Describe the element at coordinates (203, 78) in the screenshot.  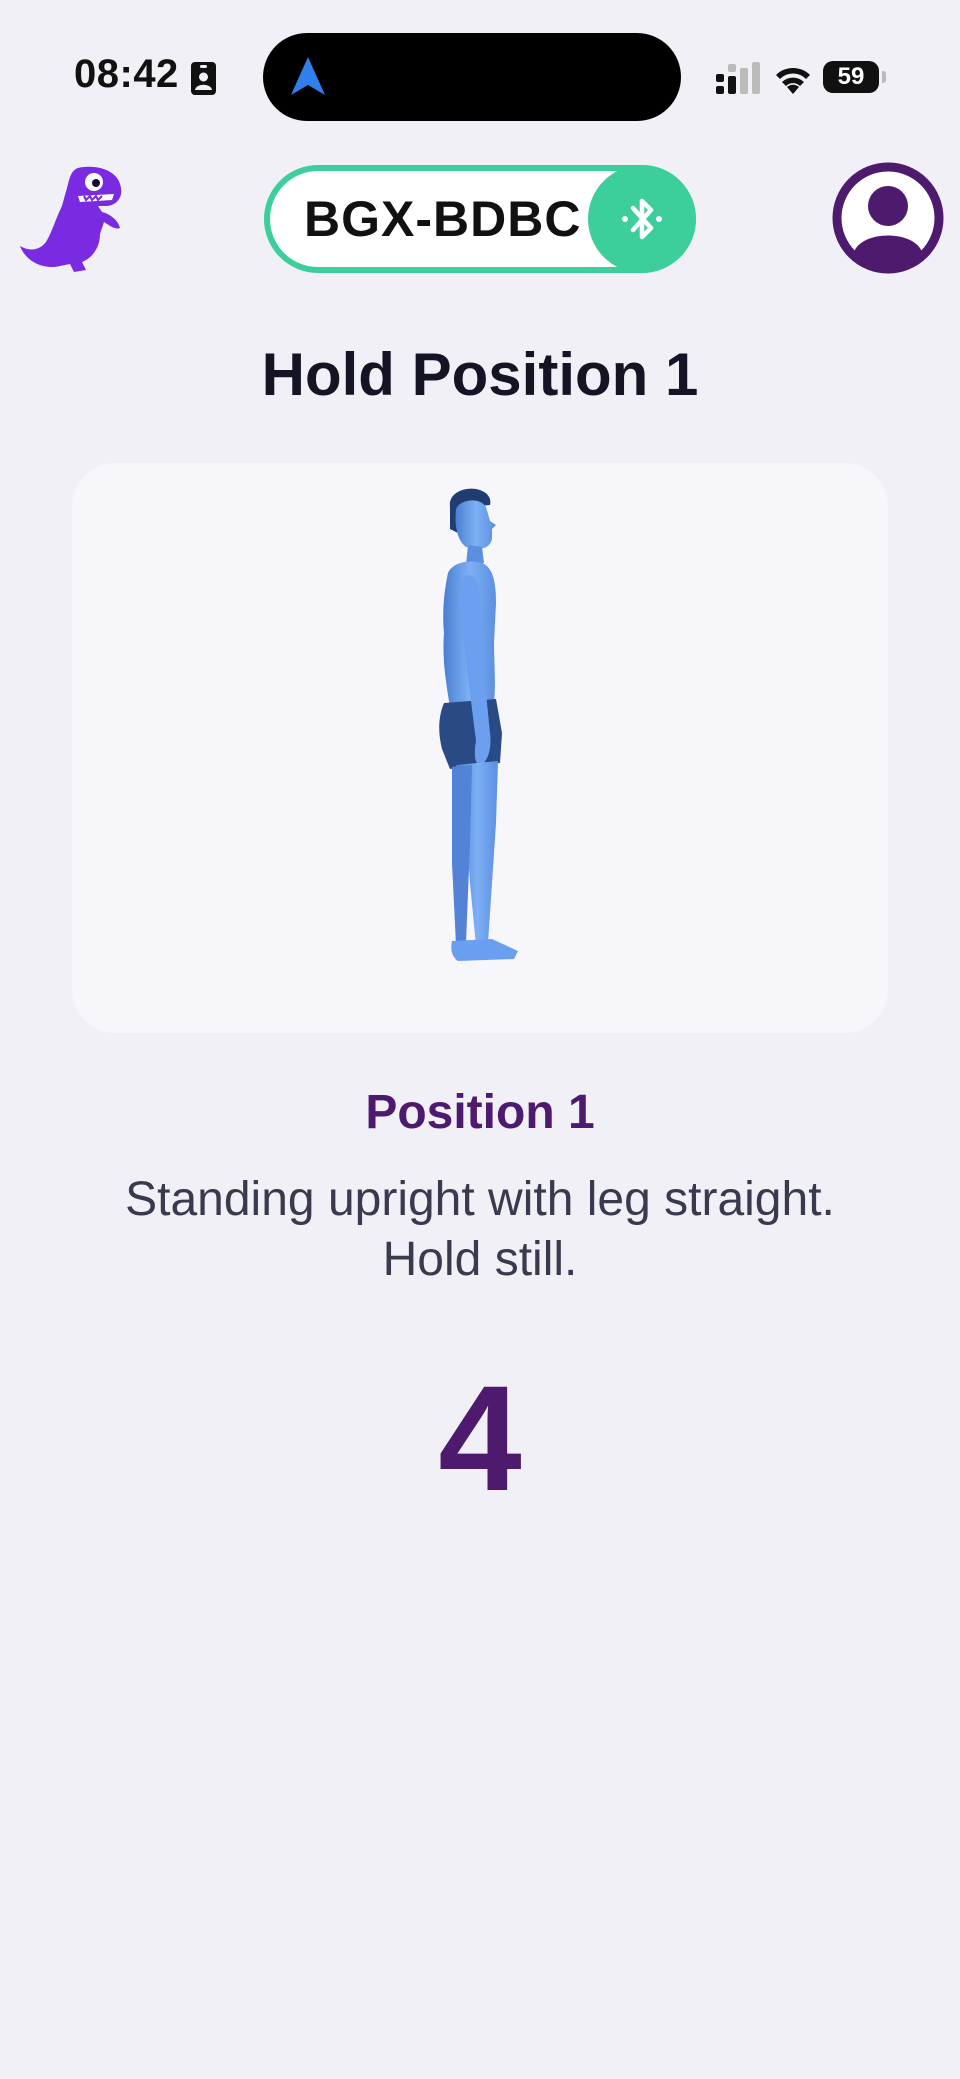
I see `contact-card-icon` at that location.